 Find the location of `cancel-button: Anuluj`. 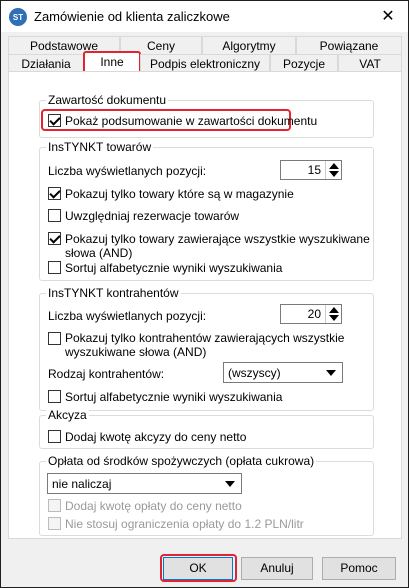

cancel-button: Anuluj is located at coordinates (277, 568).